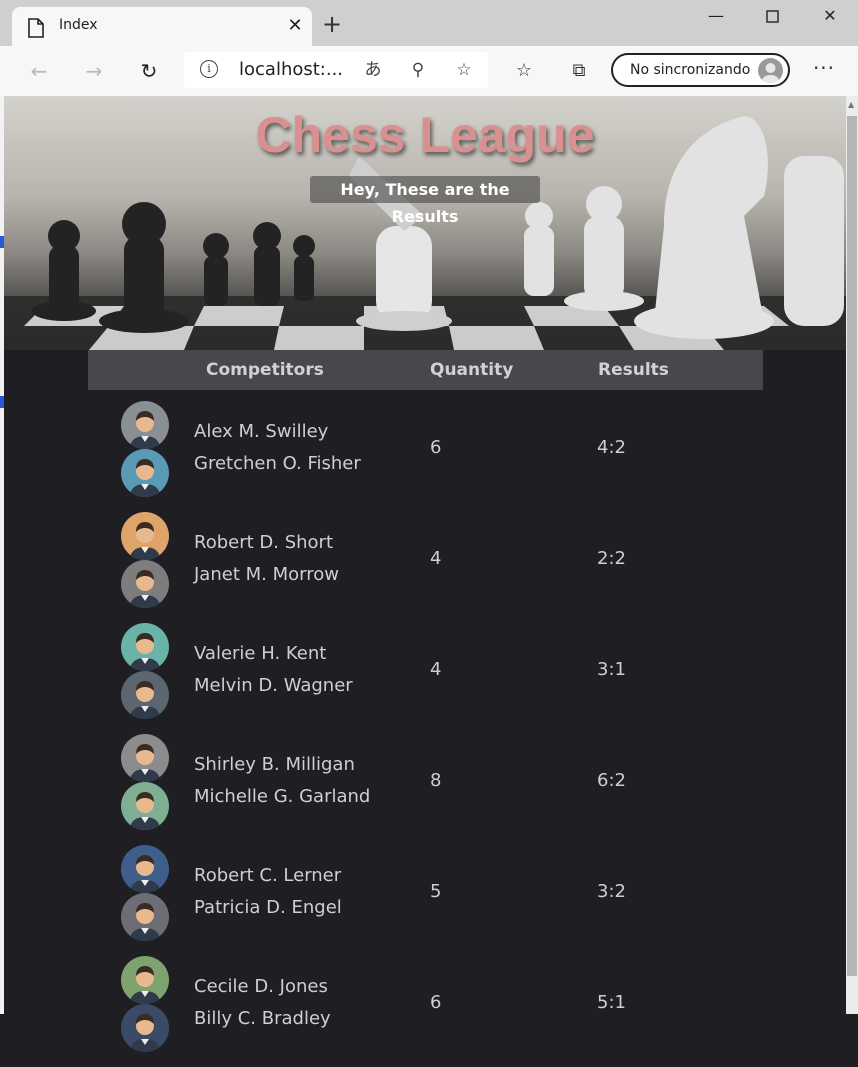  Describe the element at coordinates (425, 135) in the screenshot. I see `page-title: Chess League` at that location.